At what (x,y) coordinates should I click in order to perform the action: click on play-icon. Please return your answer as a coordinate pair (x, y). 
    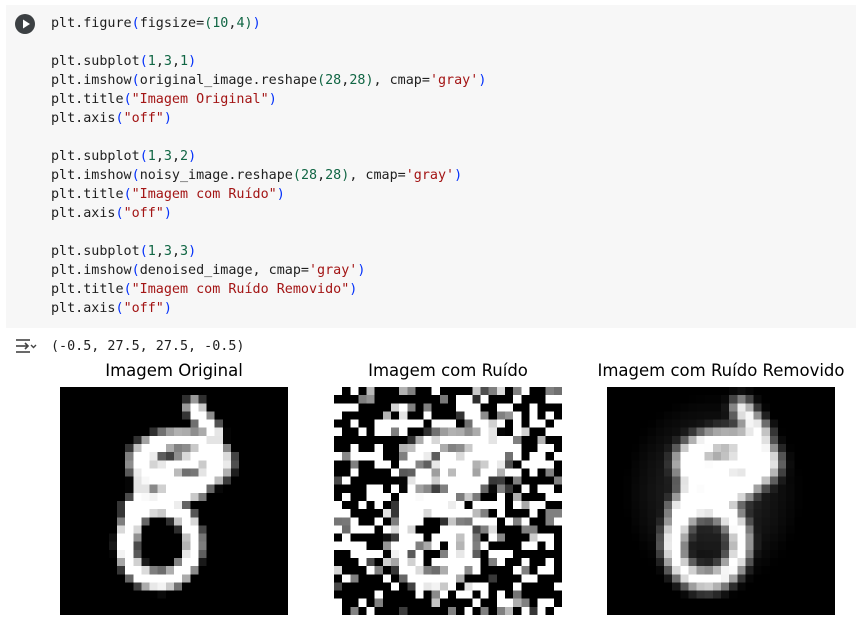
    Looking at the image, I should click on (26, 24).